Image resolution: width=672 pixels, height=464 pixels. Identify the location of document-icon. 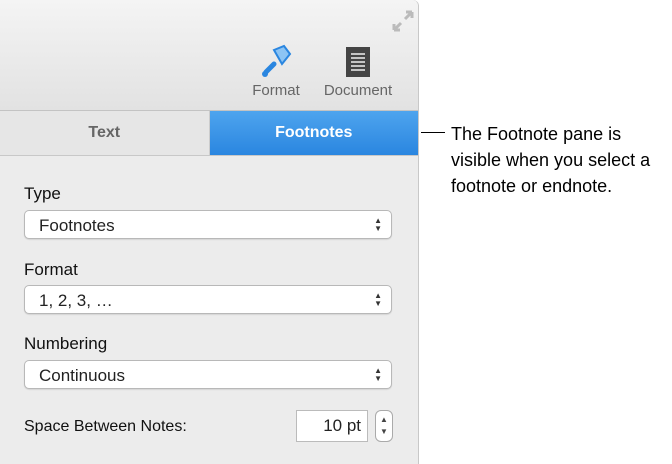
(358, 62).